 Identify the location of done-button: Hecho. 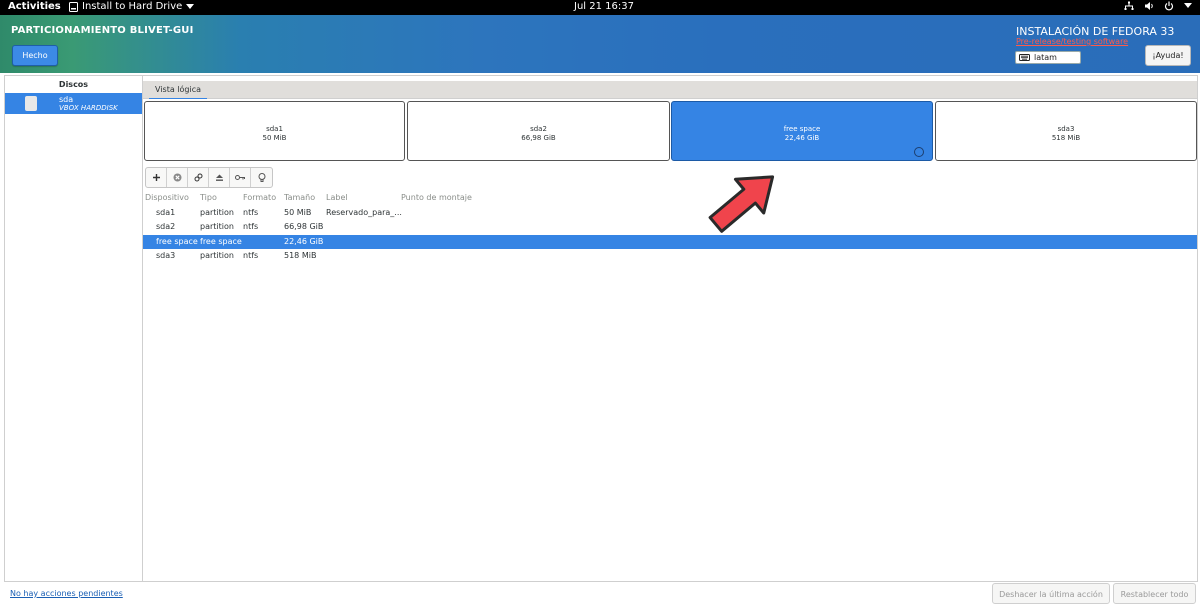
(35, 55).